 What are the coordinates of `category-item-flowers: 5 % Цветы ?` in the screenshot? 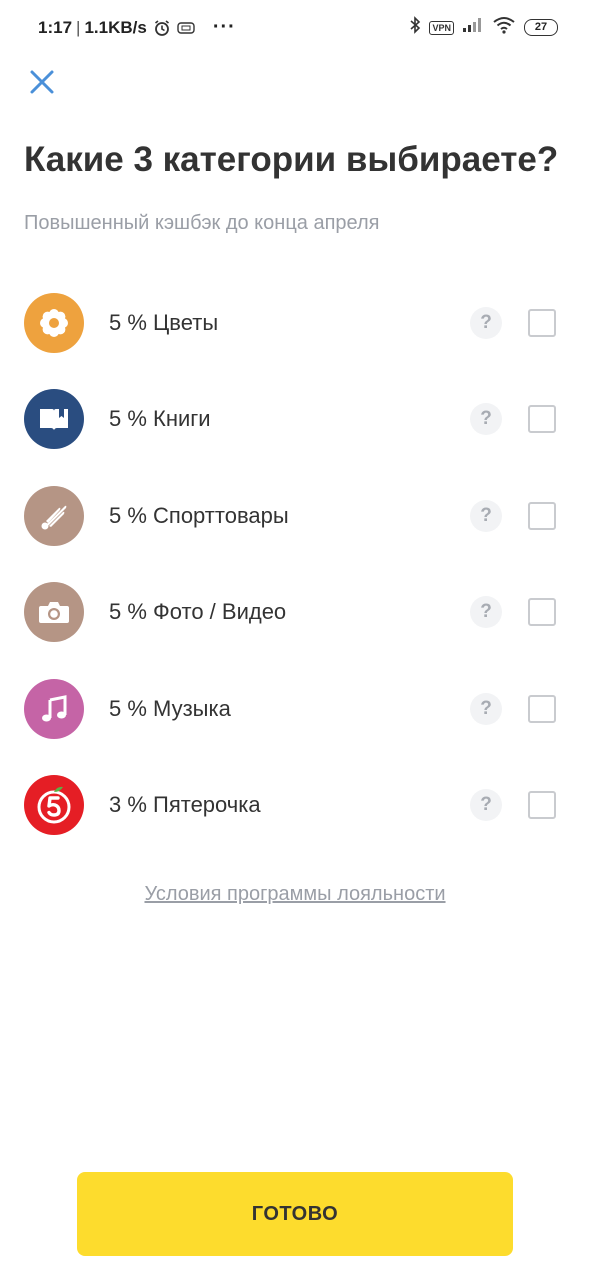 It's located at (295, 338).